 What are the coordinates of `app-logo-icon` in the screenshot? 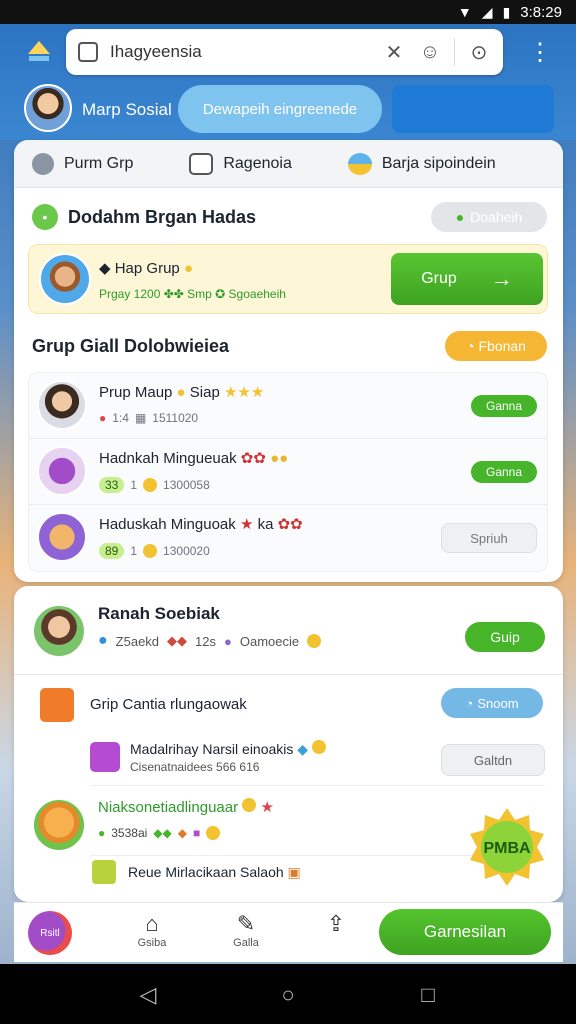 It's located at (39, 53).